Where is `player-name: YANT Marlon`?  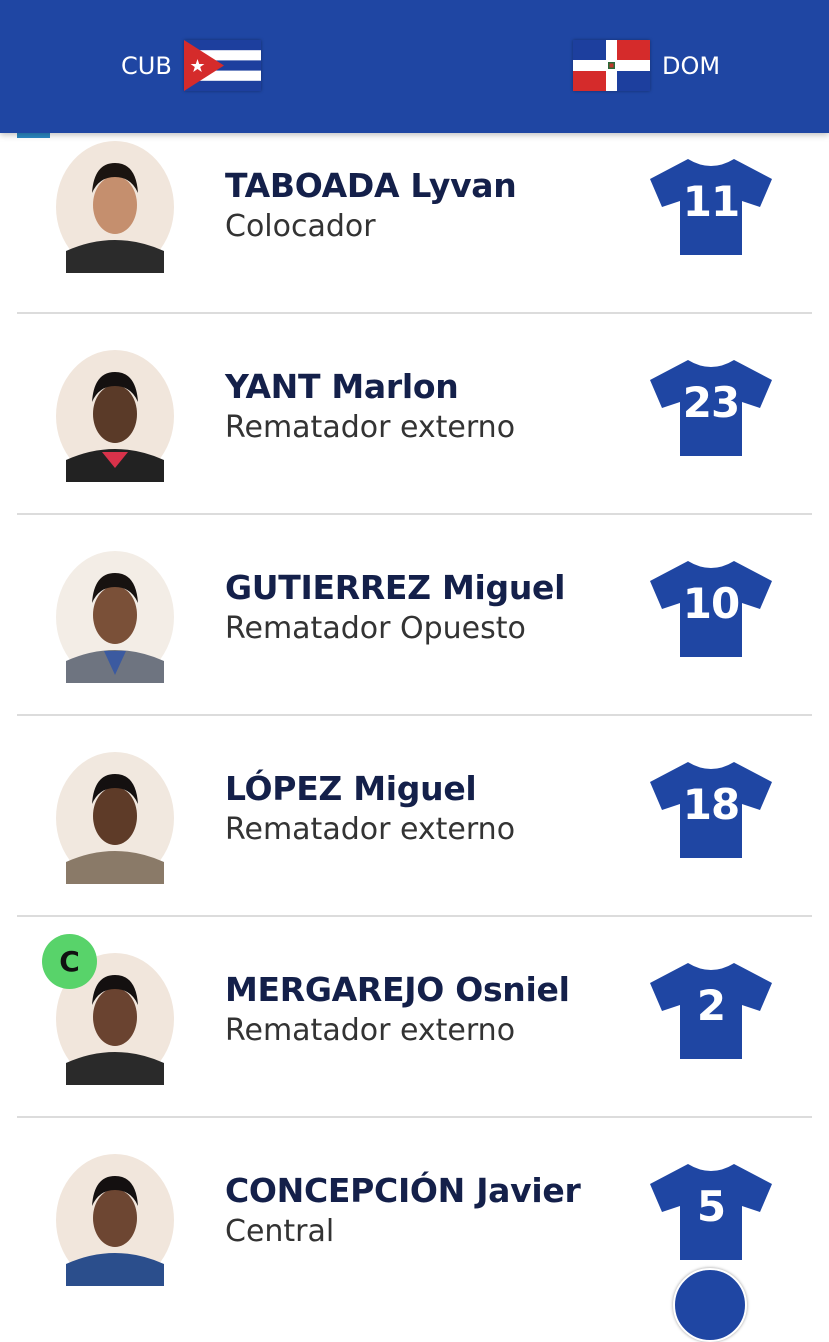
player-name: YANT Marlon is located at coordinates (342, 386).